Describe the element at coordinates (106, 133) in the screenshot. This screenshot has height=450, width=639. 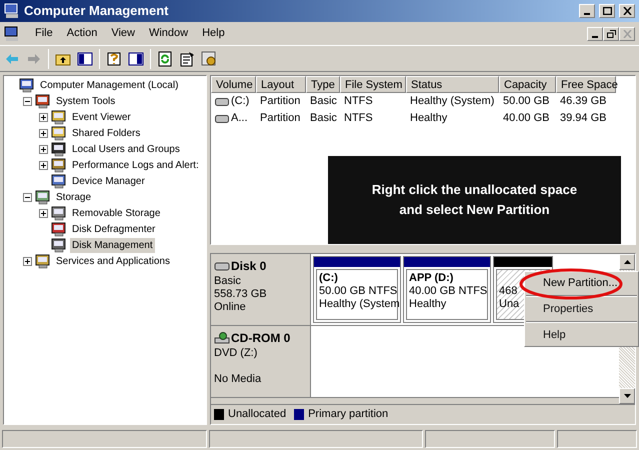
I see `tree-item: Shared Folders` at that location.